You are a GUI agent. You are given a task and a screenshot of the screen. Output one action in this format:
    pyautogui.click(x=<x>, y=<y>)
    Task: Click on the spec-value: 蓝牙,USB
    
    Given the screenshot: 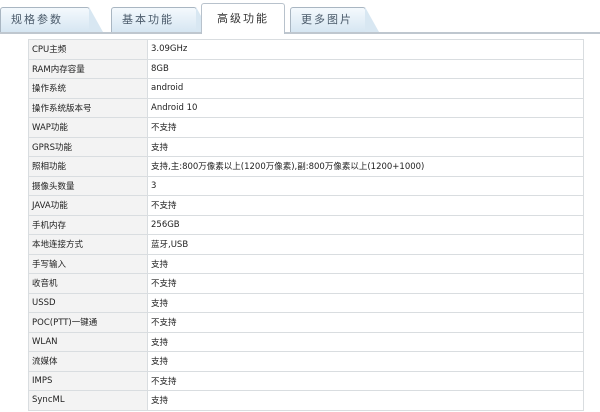 What is the action you would take?
    pyautogui.click(x=365, y=244)
    